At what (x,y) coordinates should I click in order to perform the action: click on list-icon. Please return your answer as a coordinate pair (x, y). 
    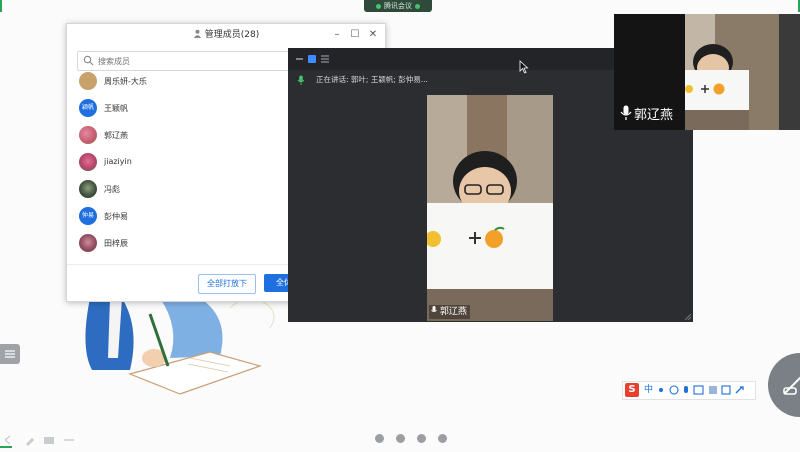
    Looking at the image, I should click on (10, 354).